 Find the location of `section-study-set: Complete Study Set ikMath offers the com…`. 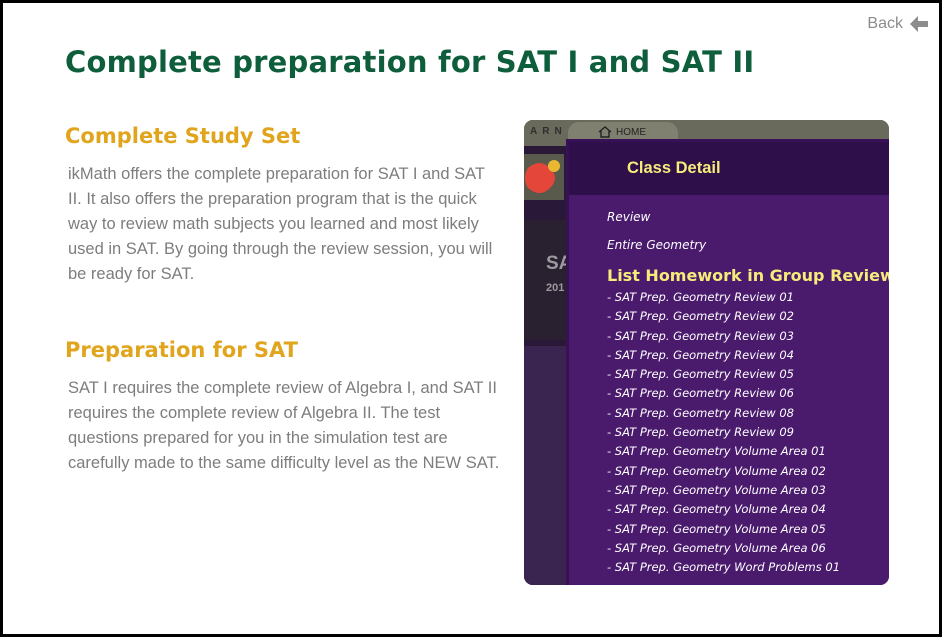

section-study-set: Complete Study Set ikMath offers the com… is located at coordinates (285, 205).